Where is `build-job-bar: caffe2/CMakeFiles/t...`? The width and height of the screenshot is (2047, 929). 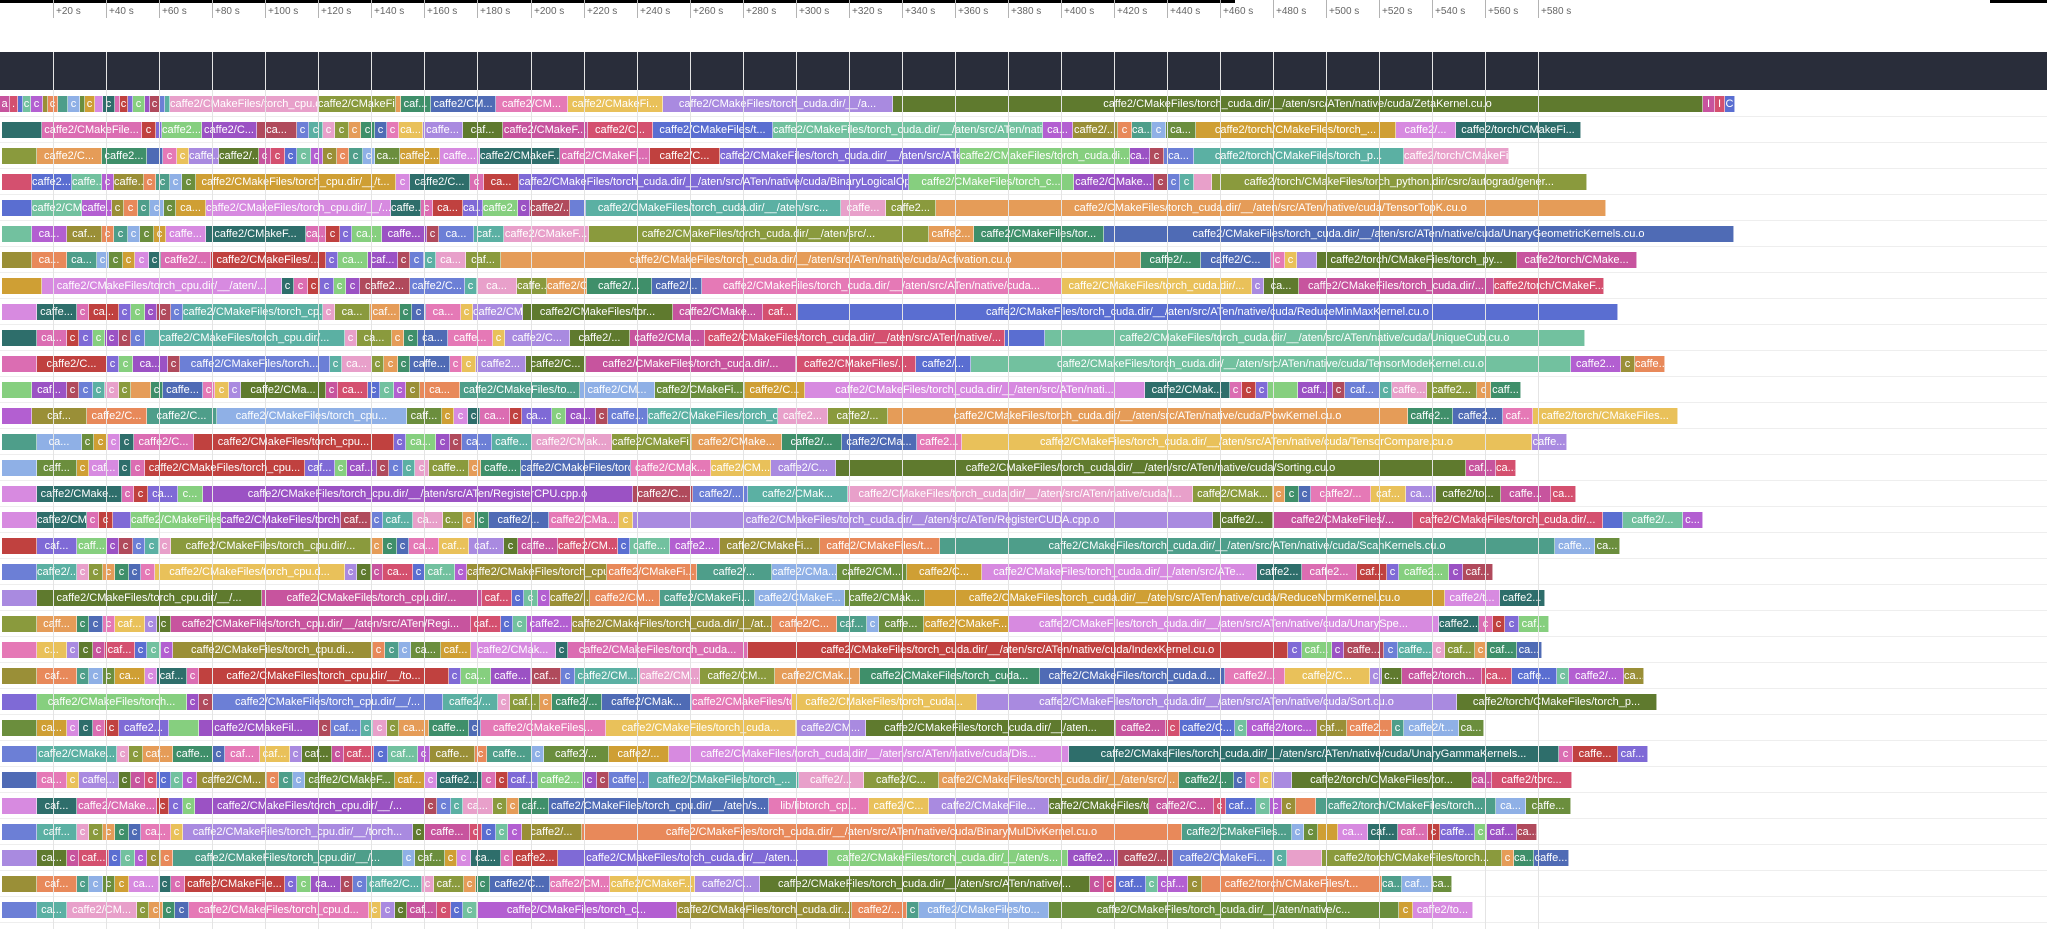 build-job-bar: caffe2/CMakeFiles/t... is located at coordinates (880, 546).